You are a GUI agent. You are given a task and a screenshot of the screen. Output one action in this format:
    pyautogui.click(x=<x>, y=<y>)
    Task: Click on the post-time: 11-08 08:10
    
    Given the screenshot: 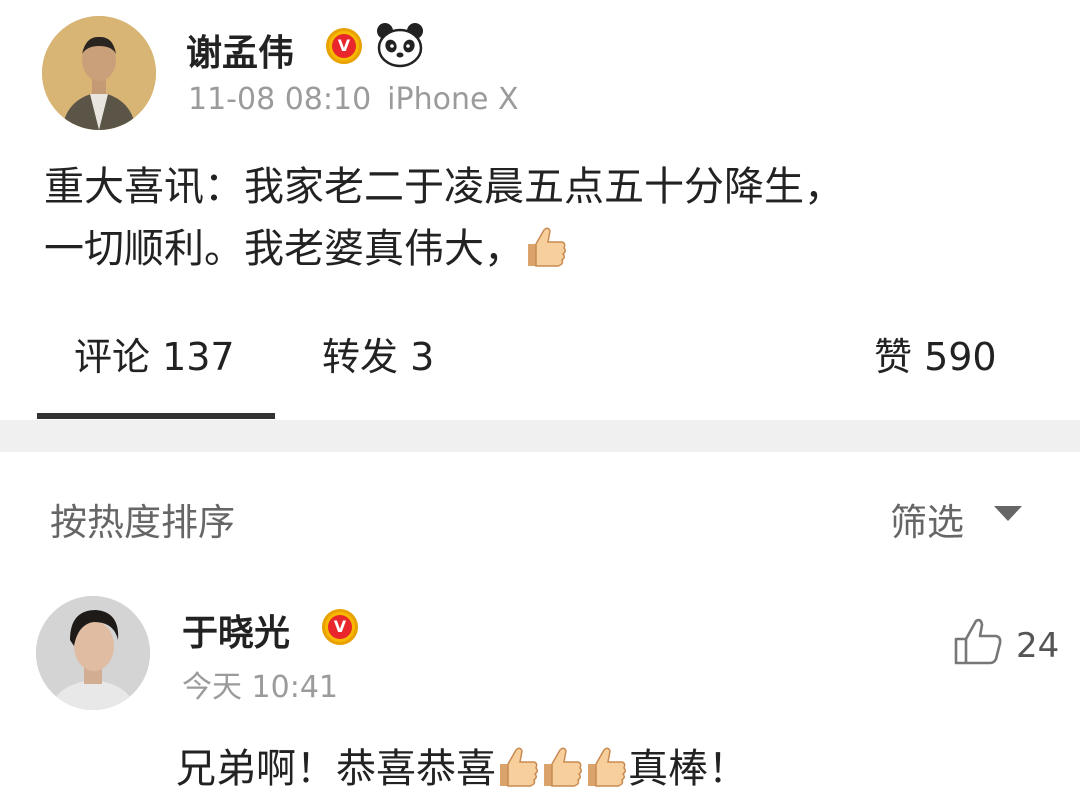 What is the action you would take?
    pyautogui.click(x=280, y=99)
    